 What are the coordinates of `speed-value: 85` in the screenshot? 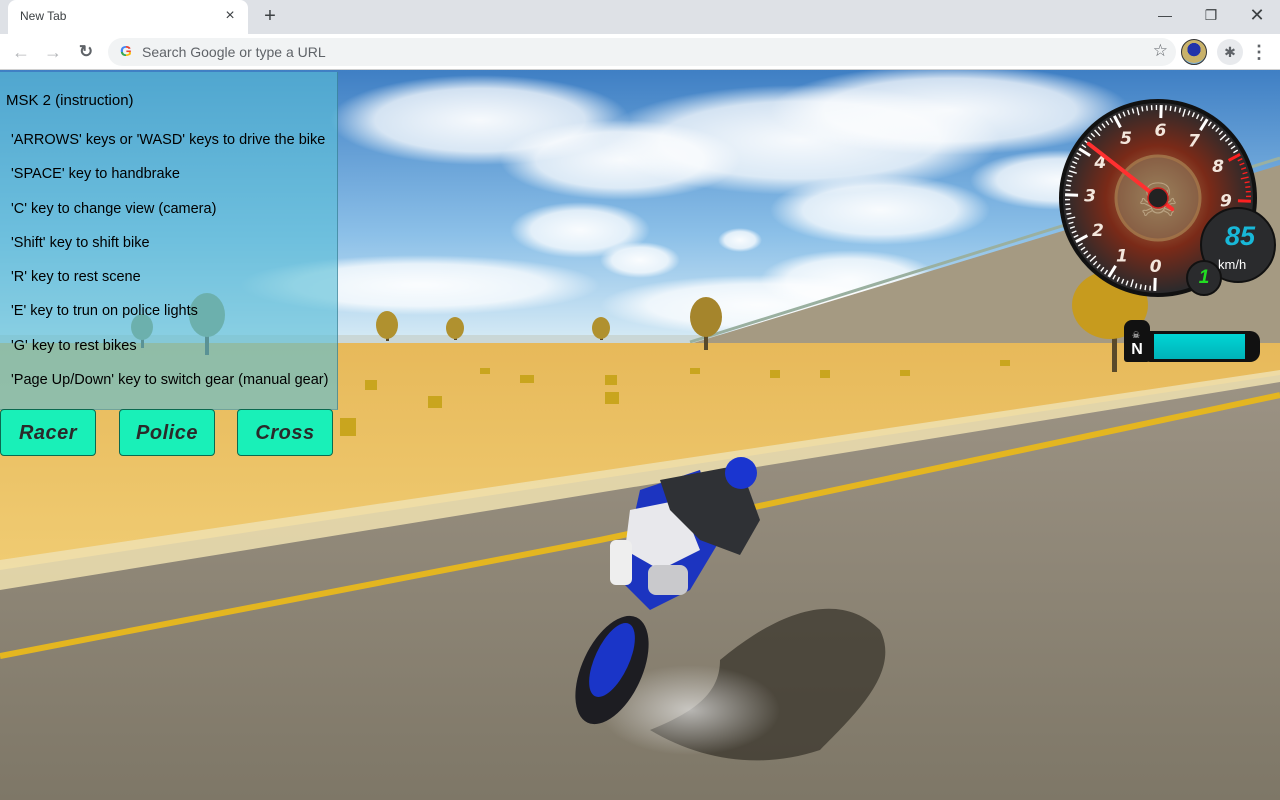 It's located at (1240, 236).